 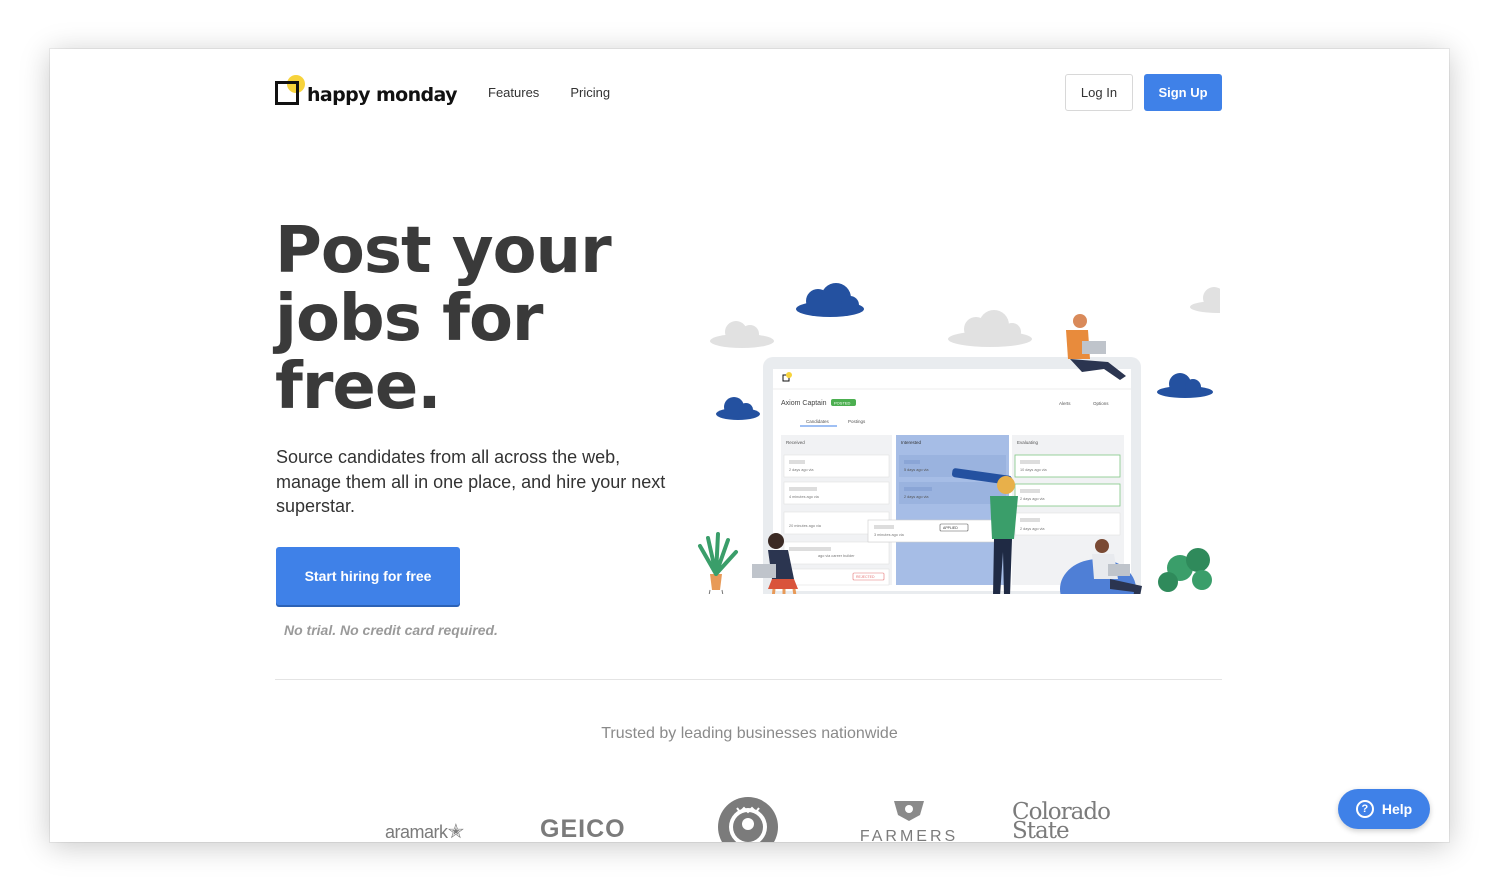 I want to click on client-logos: aramark✭ GEICO FARMERS Colorado State, so click(x=750, y=816).